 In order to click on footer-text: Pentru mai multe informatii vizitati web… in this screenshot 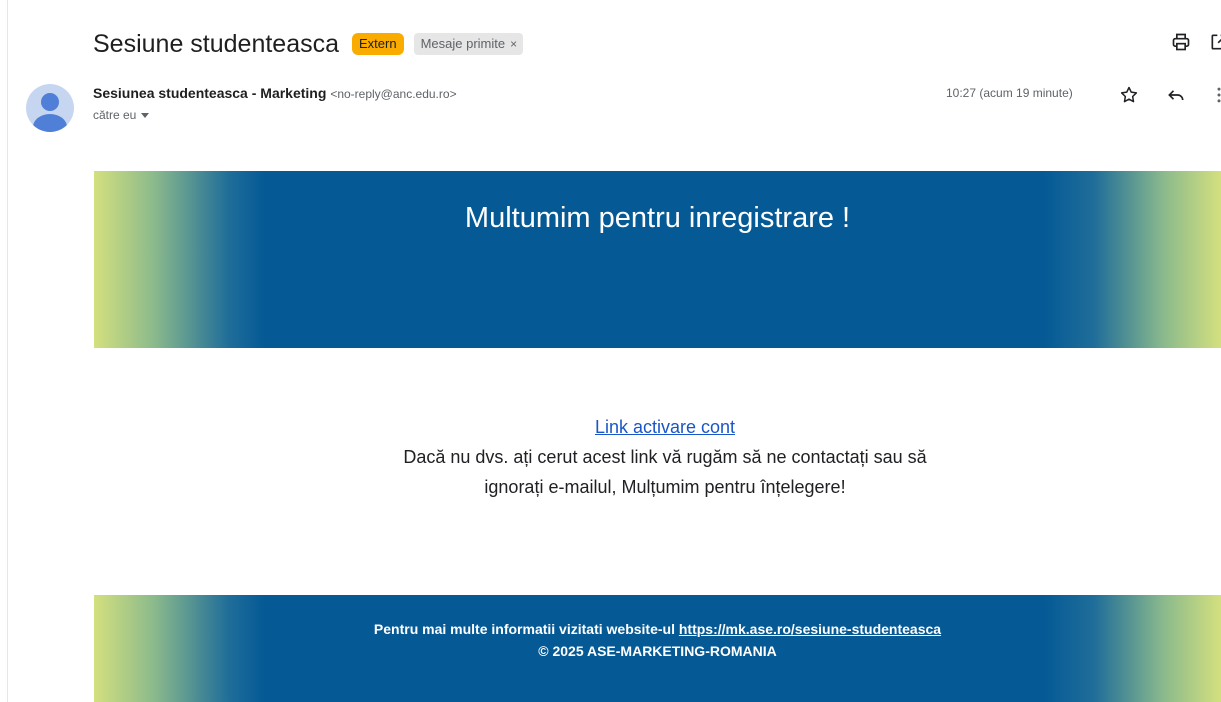, I will do `click(657, 640)`.